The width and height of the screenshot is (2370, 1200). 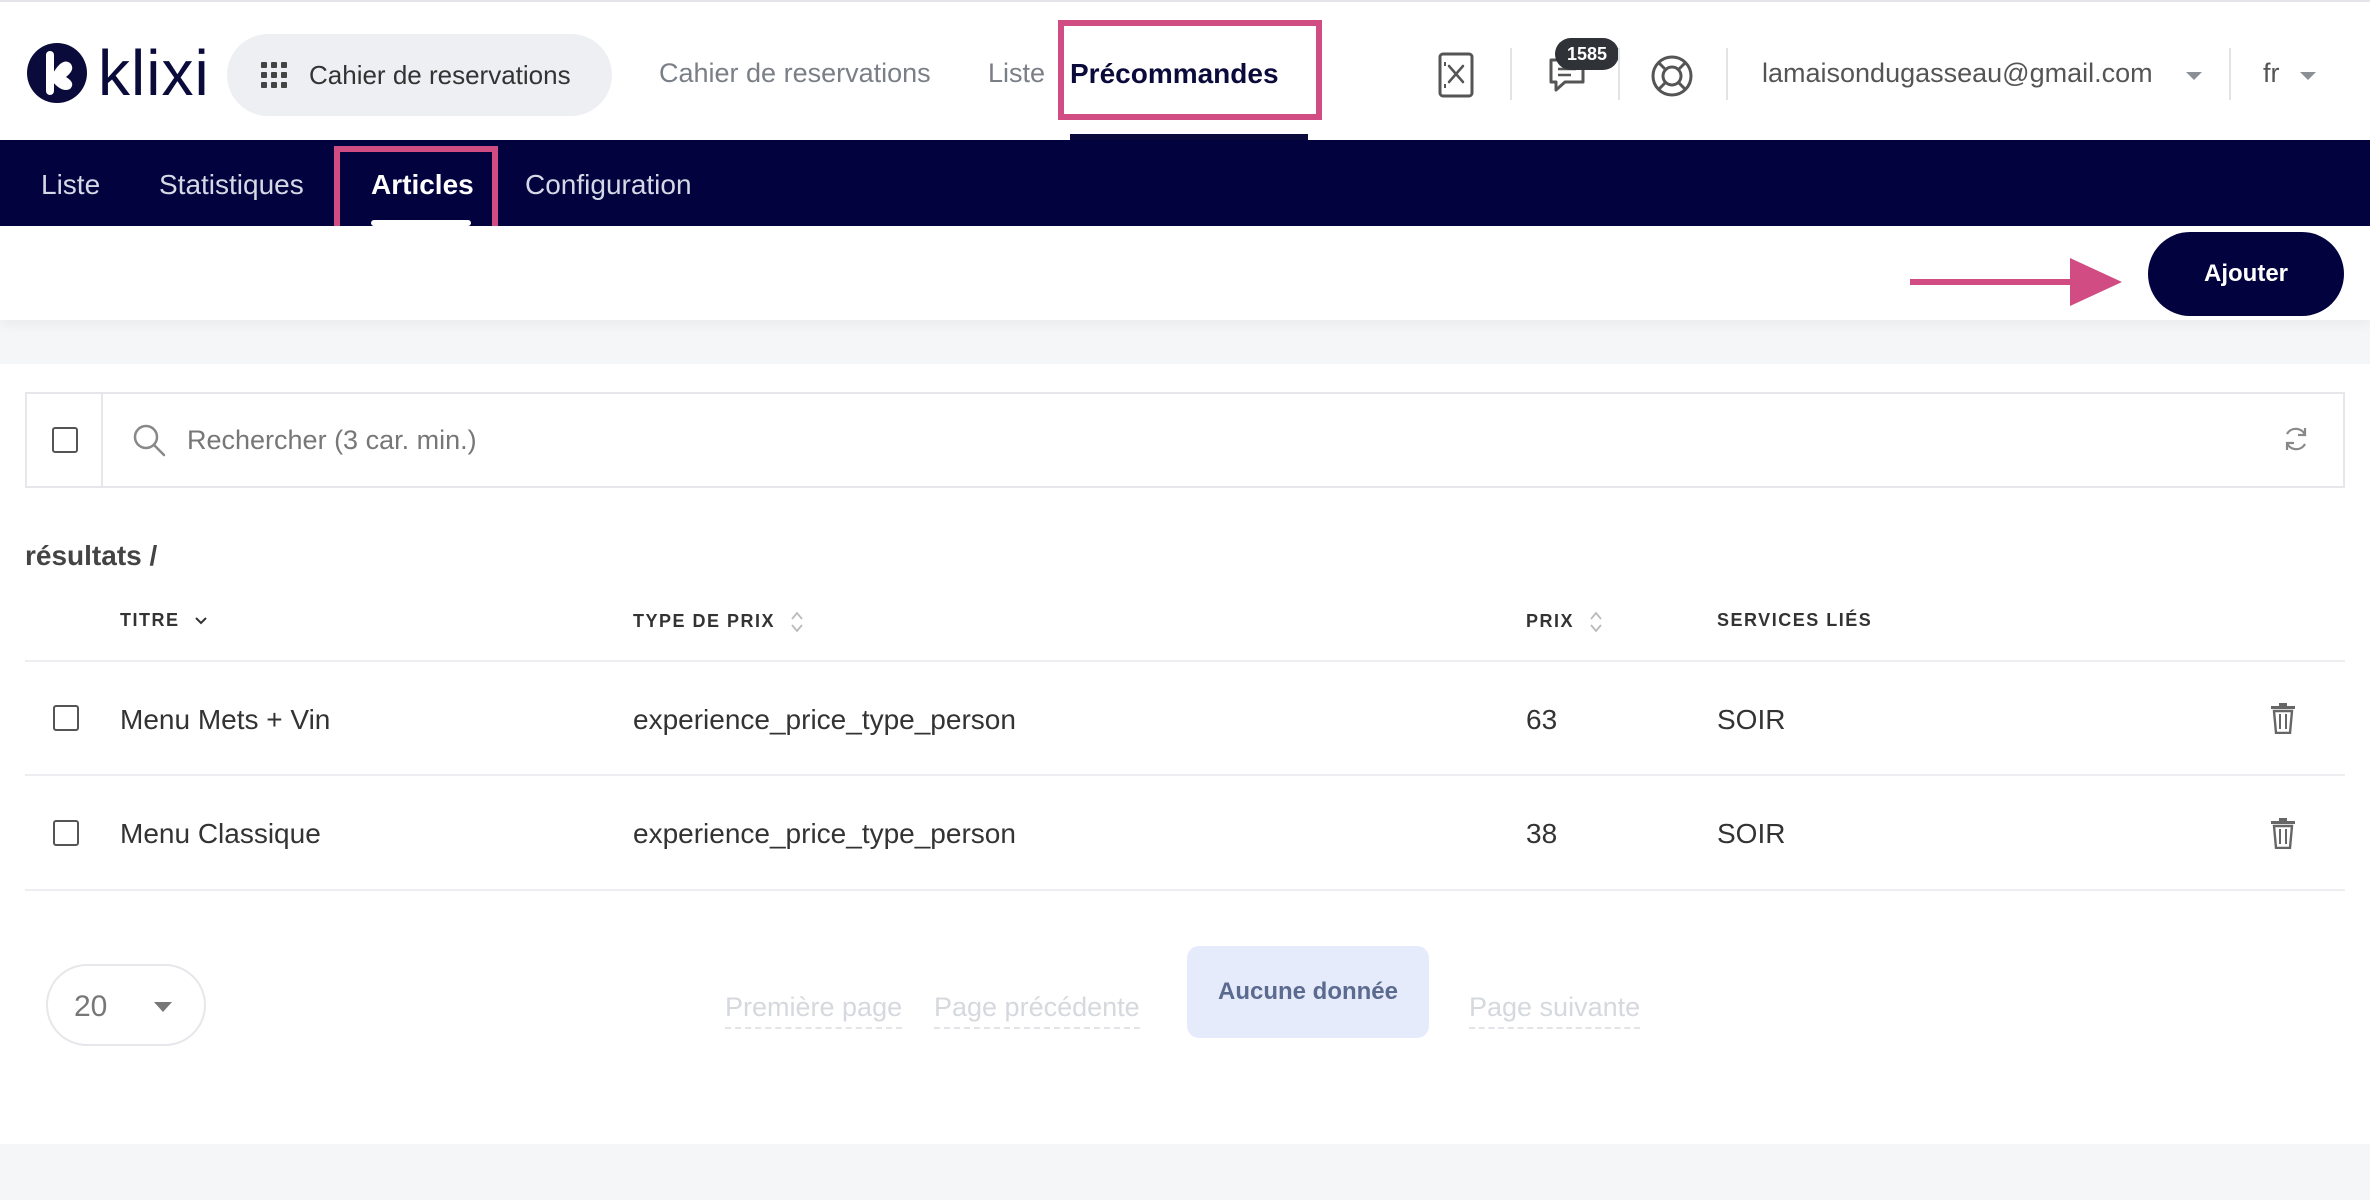 I want to click on klixi-logo: klixi, so click(x=118, y=73).